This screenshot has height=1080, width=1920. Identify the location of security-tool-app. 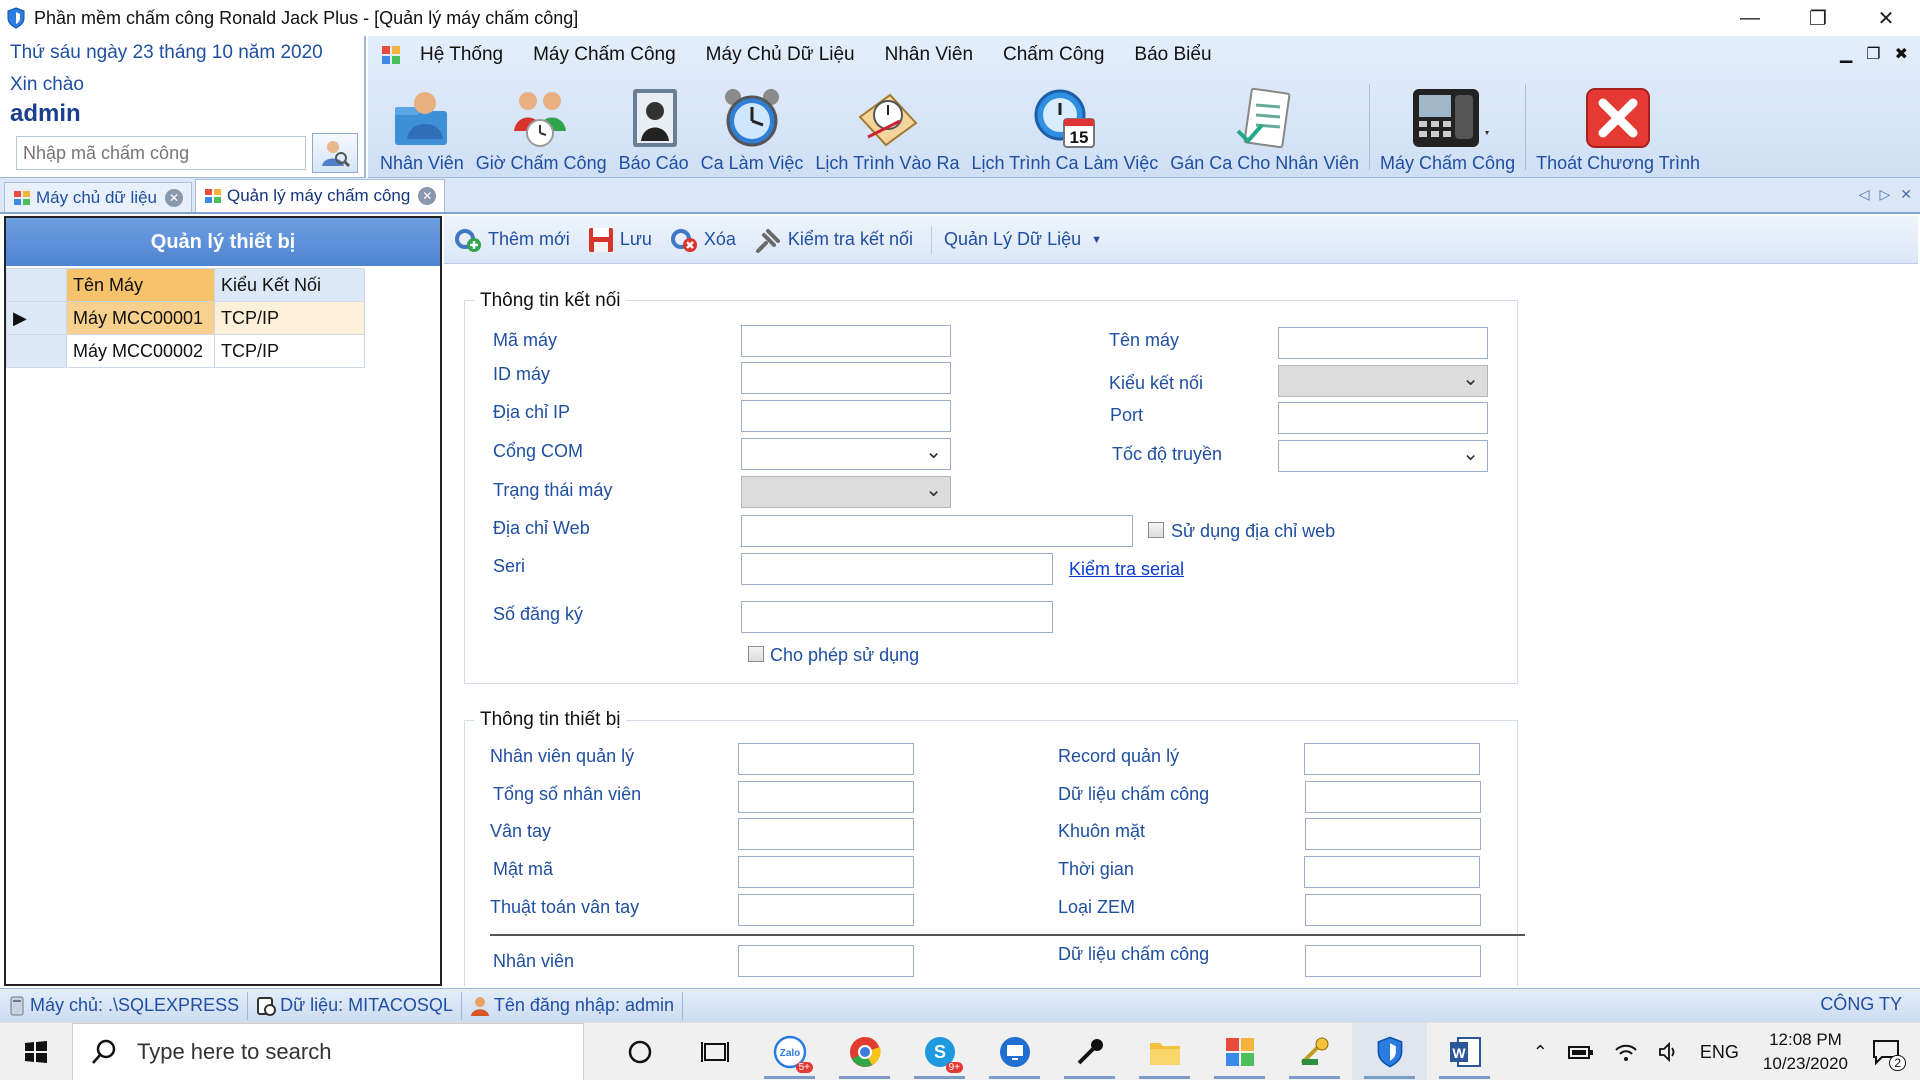
(1314, 1051).